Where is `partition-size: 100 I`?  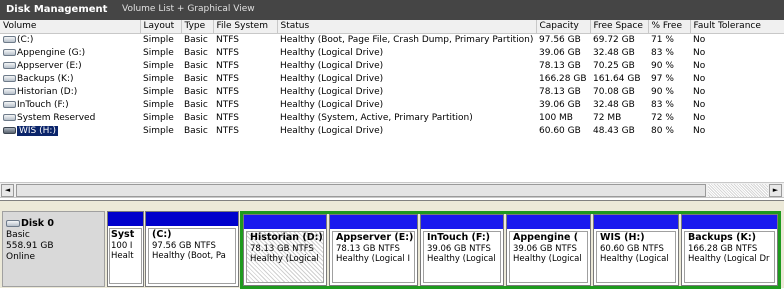
partition-size: 100 I is located at coordinates (122, 245).